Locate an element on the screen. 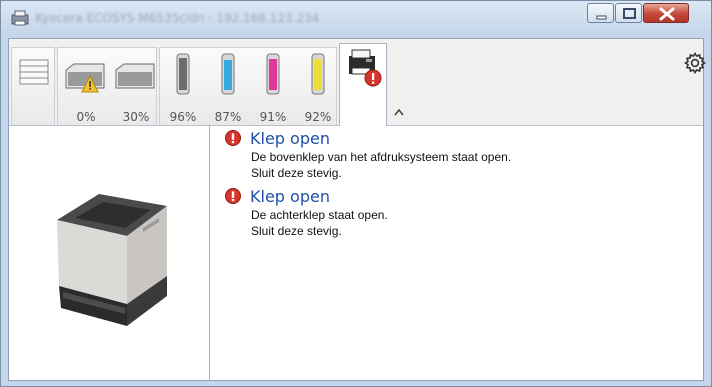 Image resolution: width=712 pixels, height=387 pixels. toner-cyan-level: 87% is located at coordinates (228, 117).